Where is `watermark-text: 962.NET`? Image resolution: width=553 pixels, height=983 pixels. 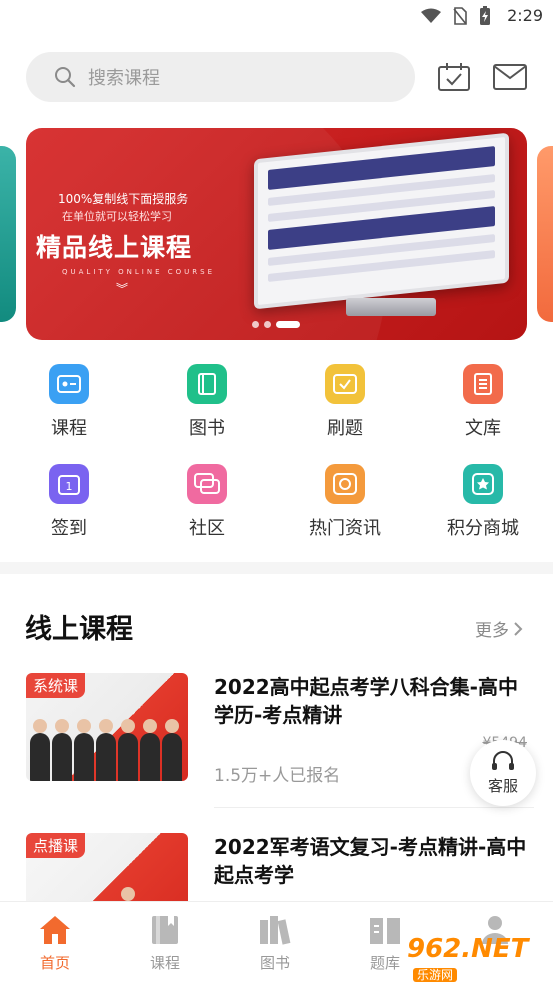 watermark-text: 962.NET is located at coordinates (468, 949).